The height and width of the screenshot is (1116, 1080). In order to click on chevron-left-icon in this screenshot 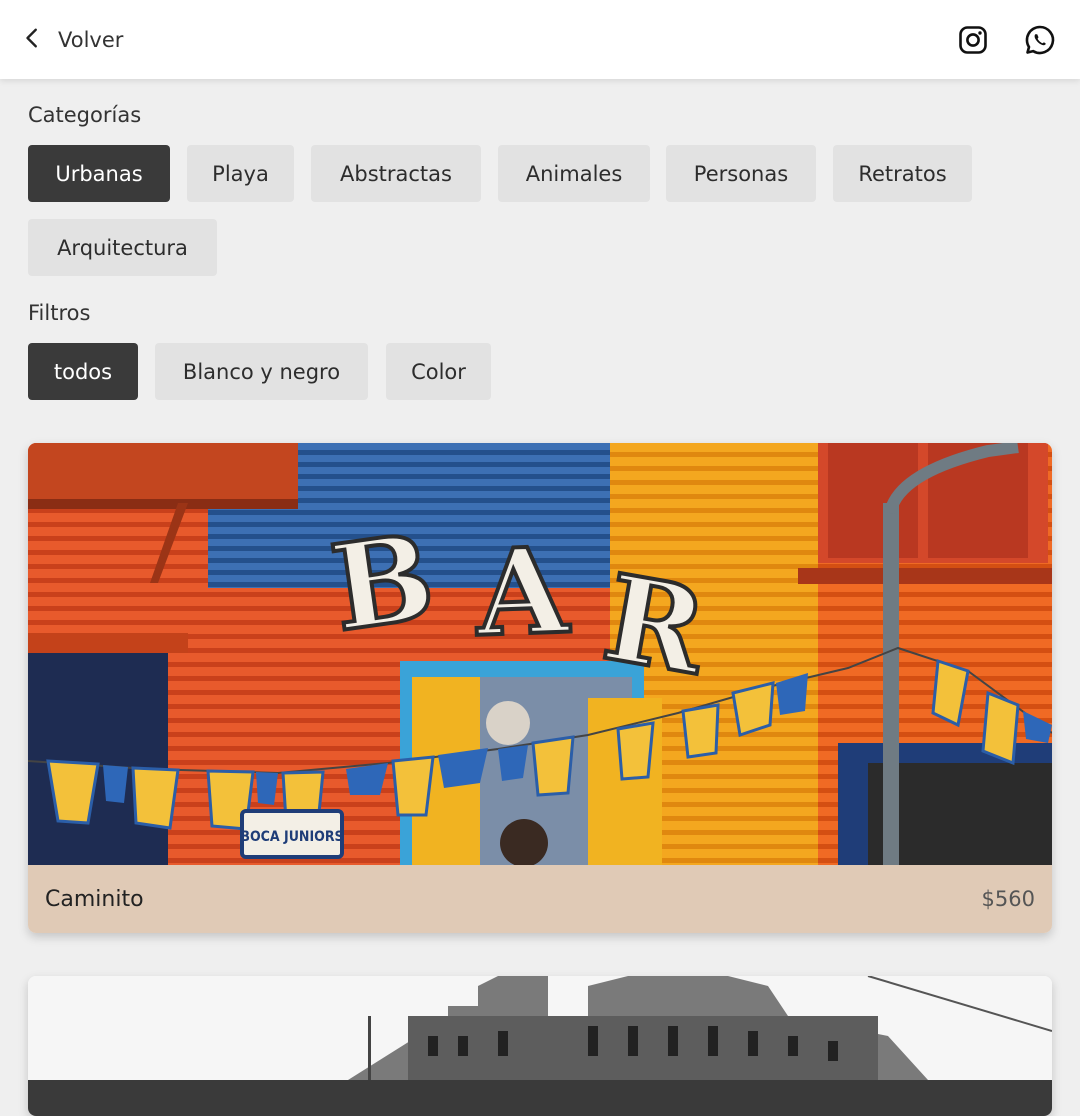, I will do `click(33, 40)`.